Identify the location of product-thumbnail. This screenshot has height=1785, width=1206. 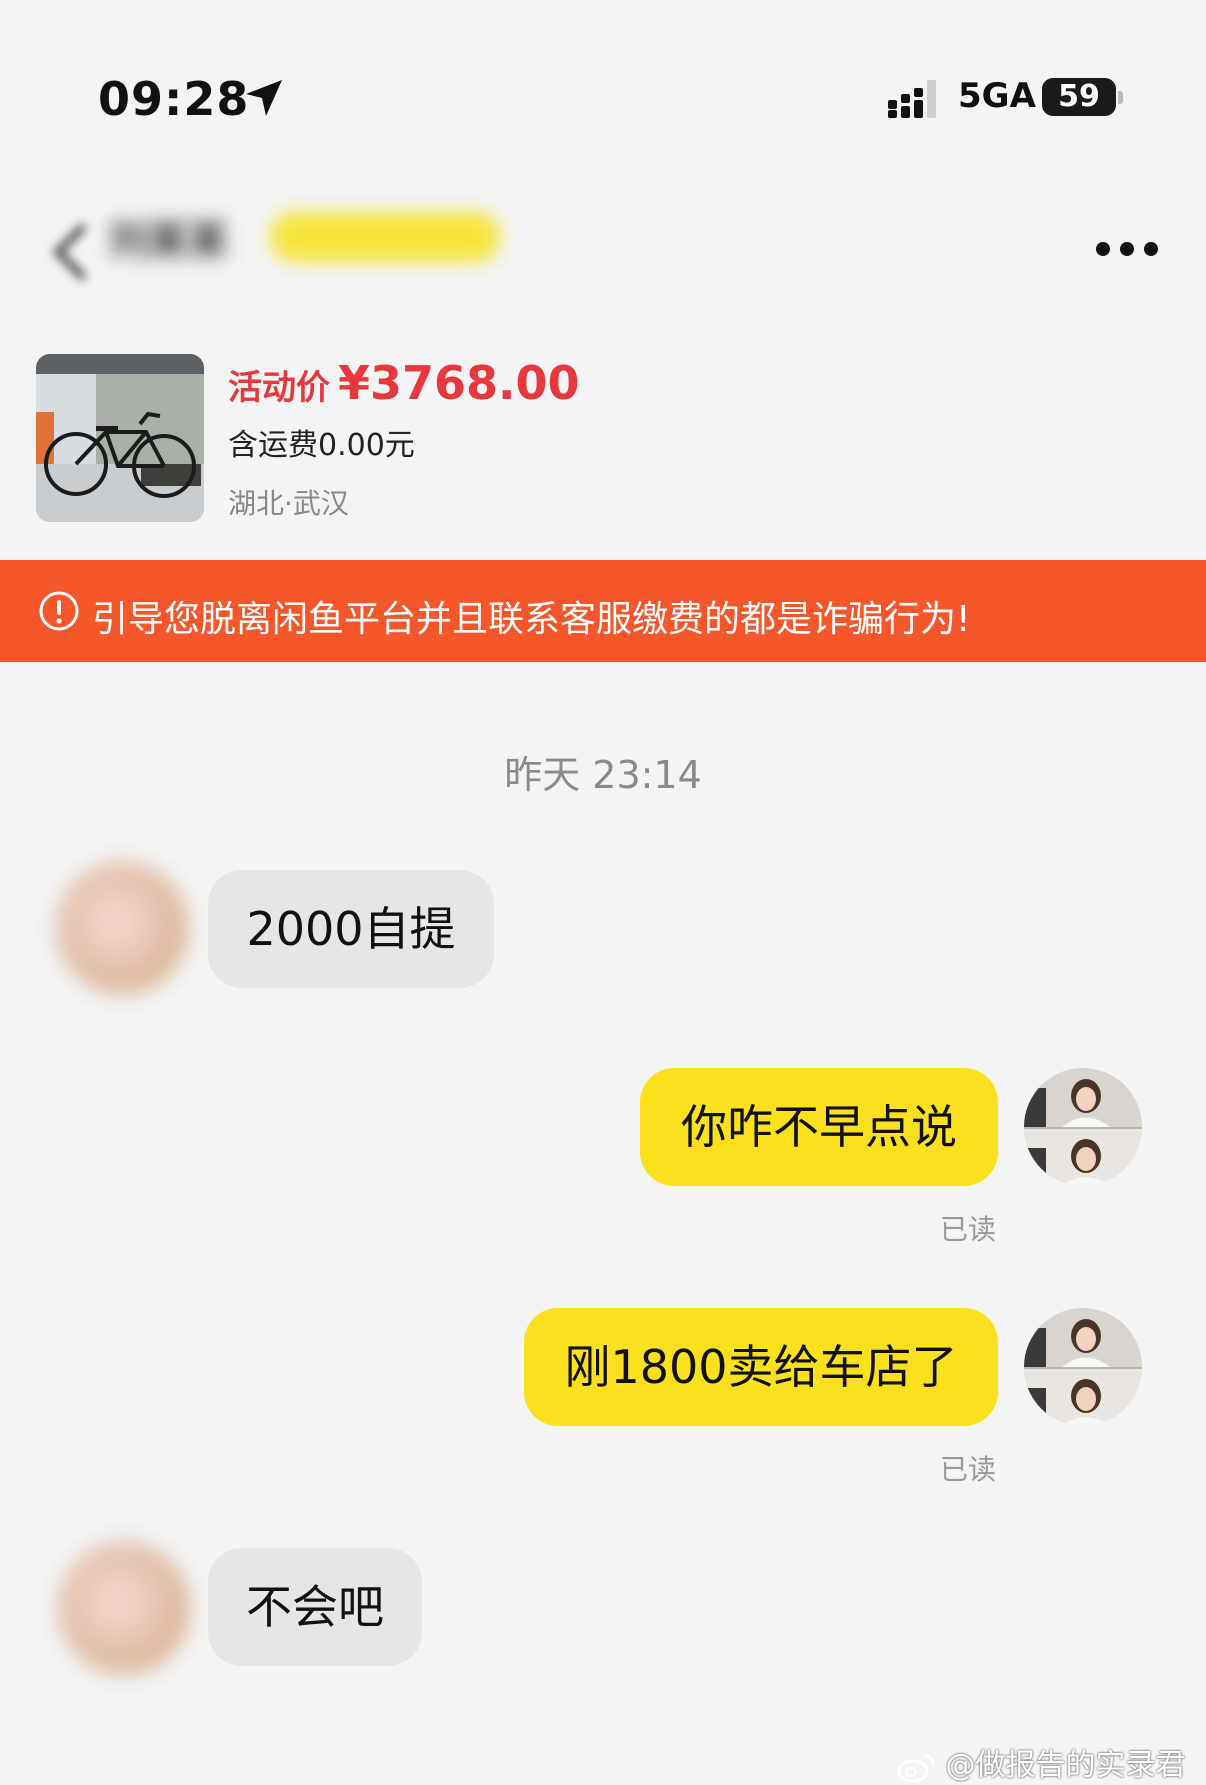
(120, 438).